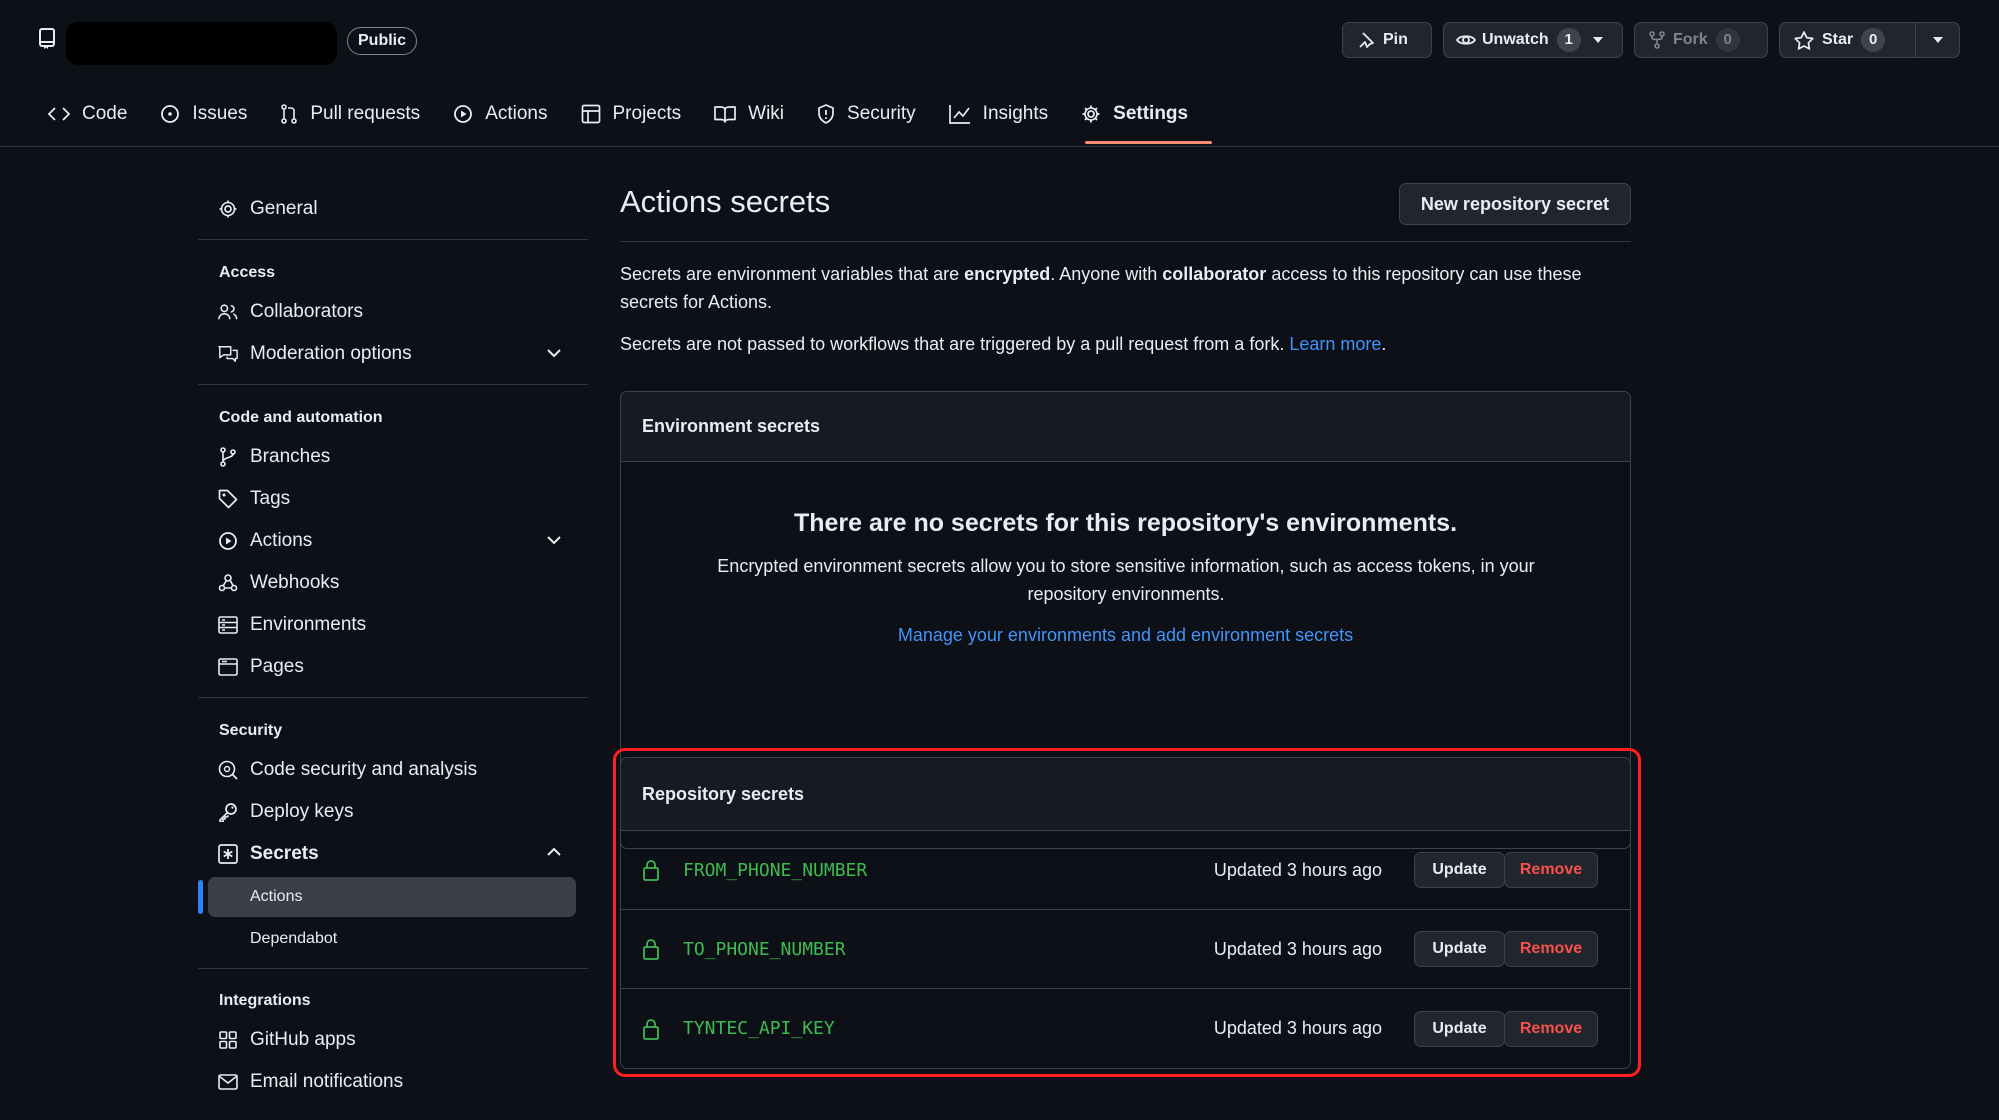 Image resolution: width=1999 pixels, height=1120 pixels. I want to click on star-icon, so click(1804, 40).